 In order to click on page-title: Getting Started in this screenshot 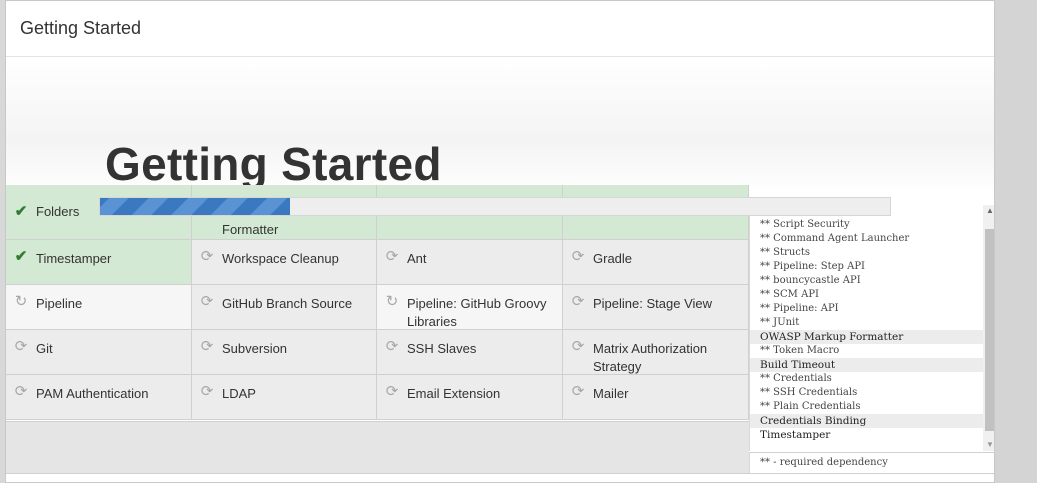, I will do `click(273, 164)`.